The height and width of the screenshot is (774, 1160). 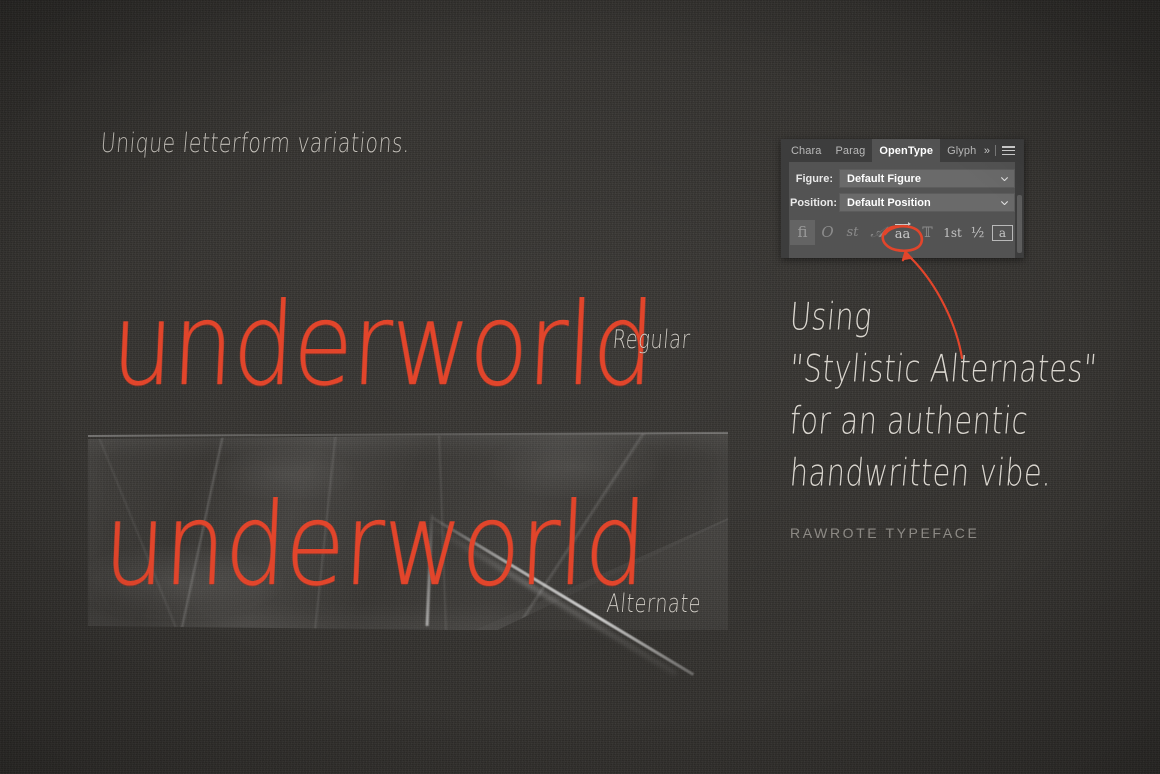 I want to click on panel-tab-bar: Chara Parag OpenType Glyph », so click(x=902, y=150).